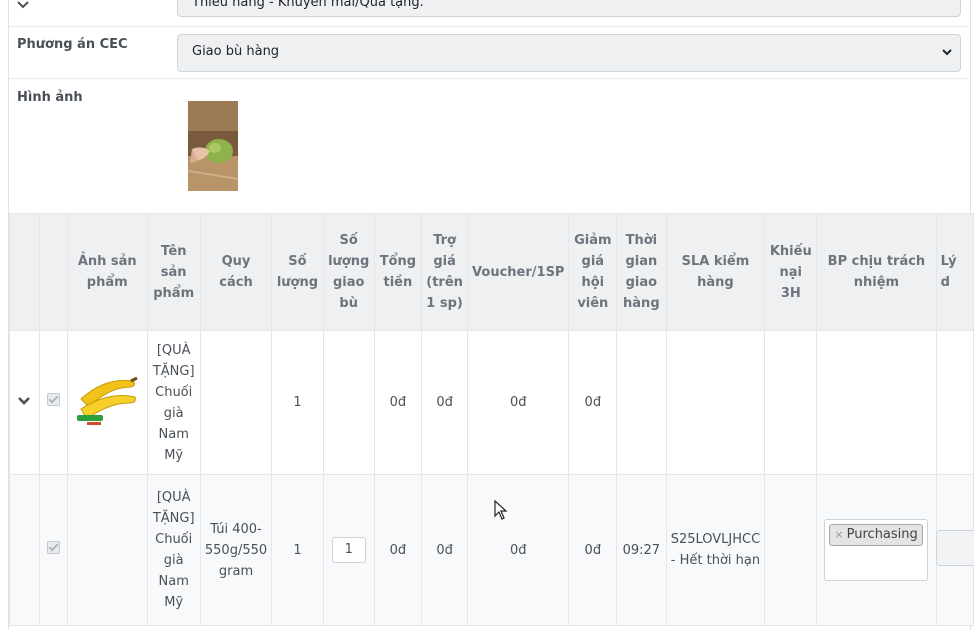 This screenshot has height=630, width=974. Describe the element at coordinates (348, 272) in the screenshot. I see `col-comp-qty: Số lượng giao bù` at that location.